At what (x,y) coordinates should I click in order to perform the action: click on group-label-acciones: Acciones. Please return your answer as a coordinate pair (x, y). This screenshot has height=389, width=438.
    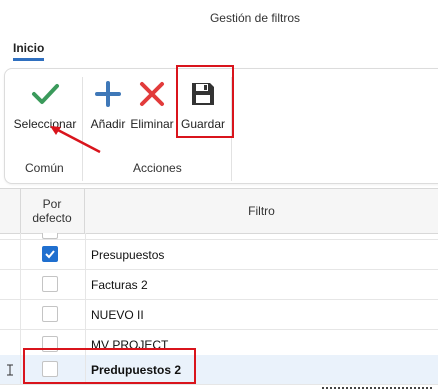
    Looking at the image, I should click on (157, 168).